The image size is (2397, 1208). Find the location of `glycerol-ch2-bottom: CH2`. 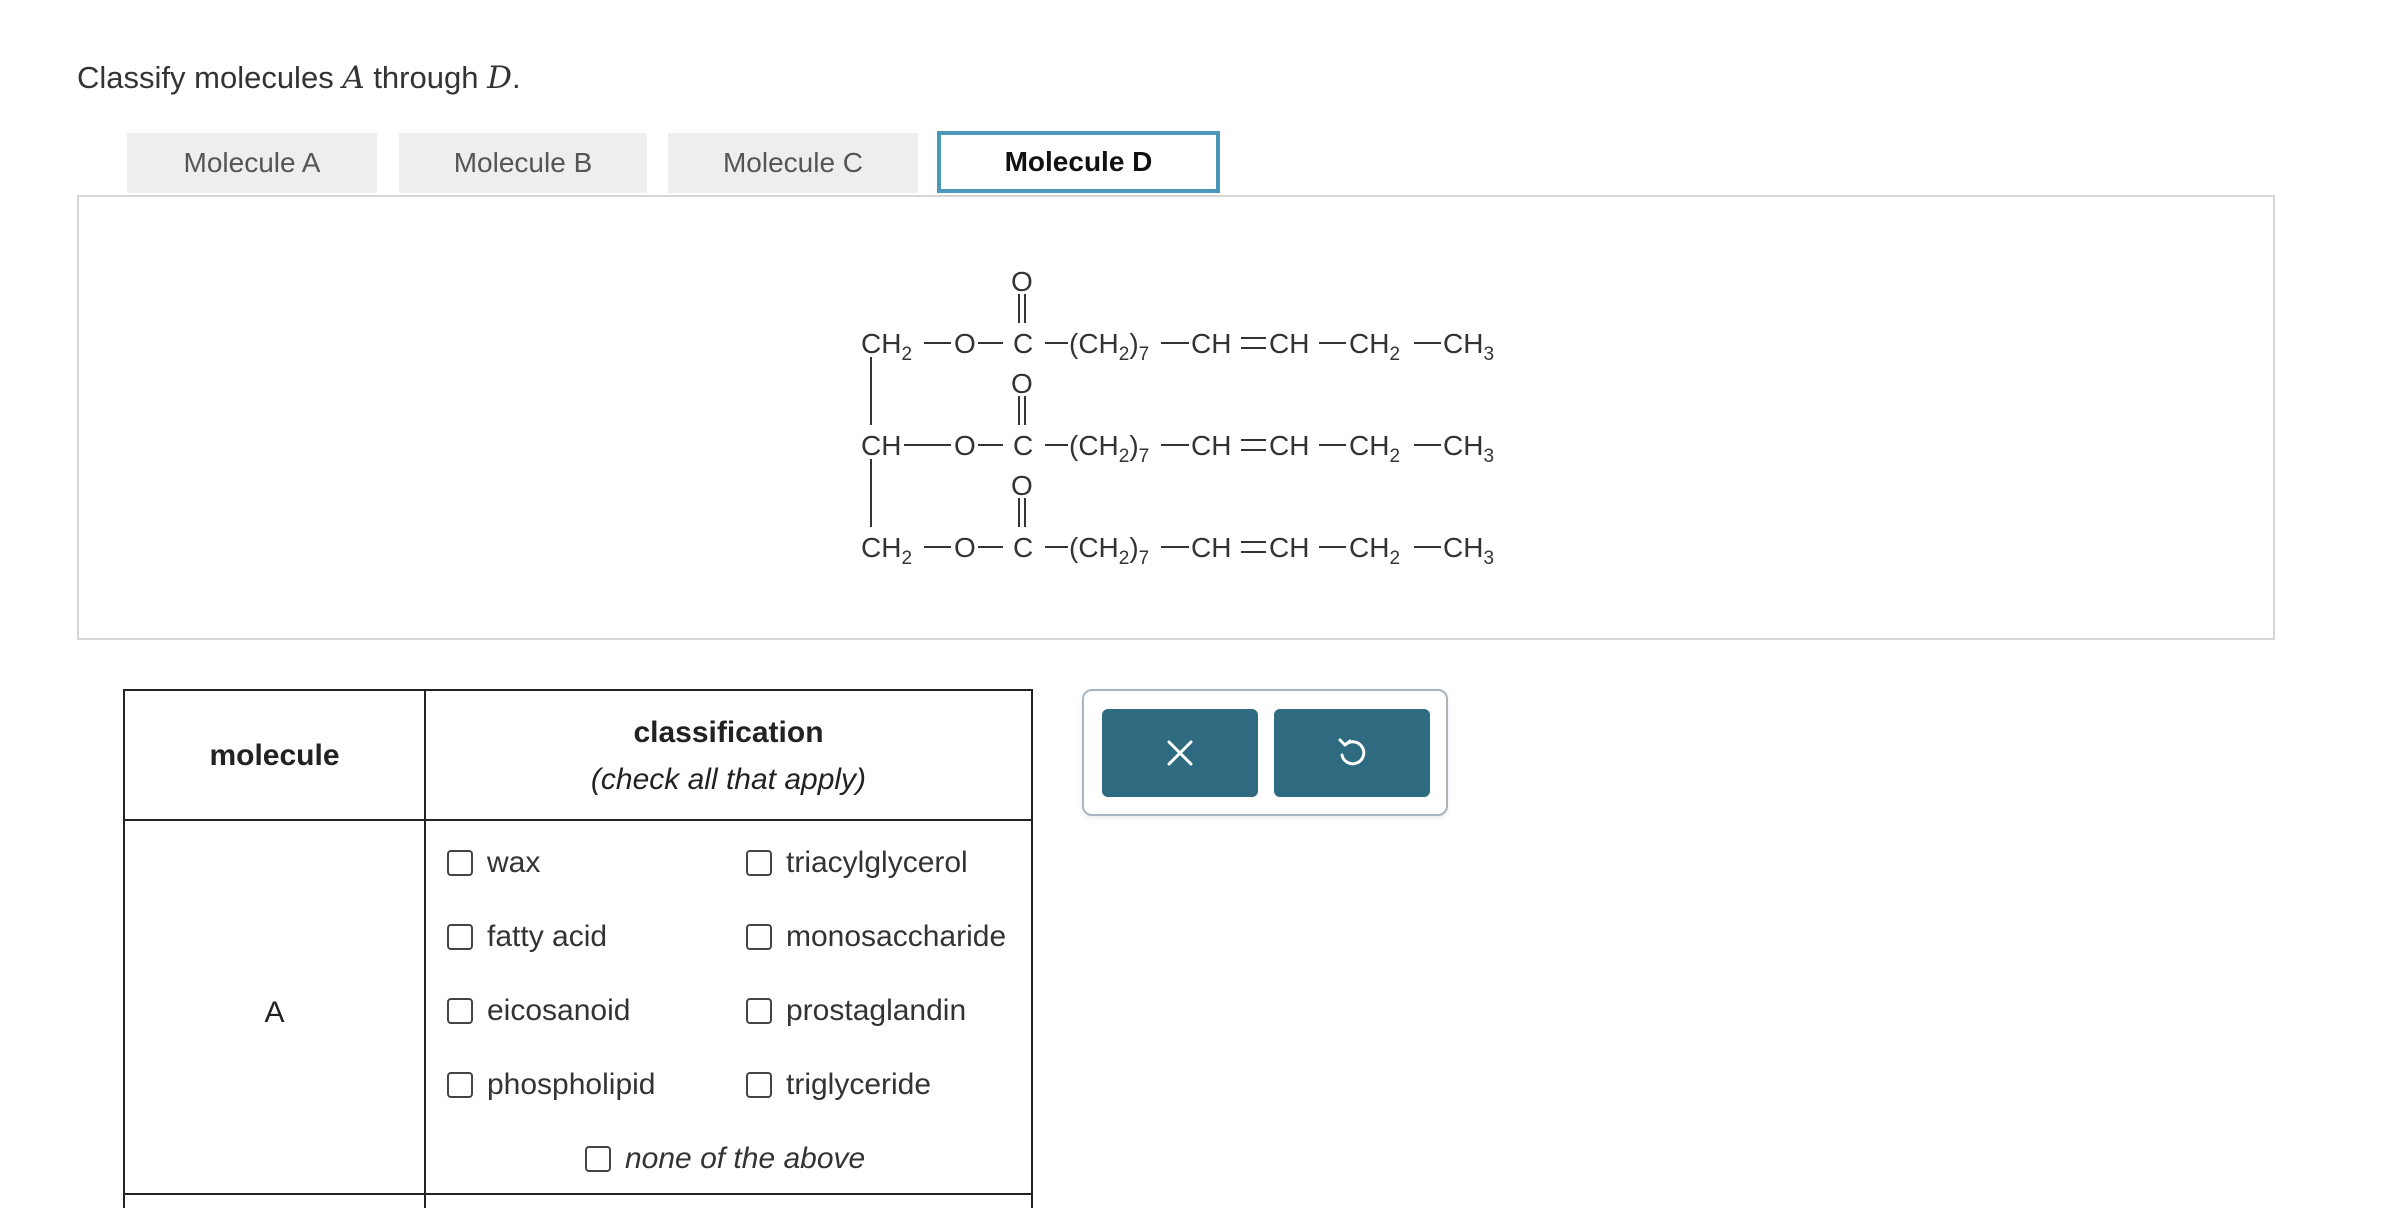

glycerol-ch2-bottom: CH2 is located at coordinates (886, 550).